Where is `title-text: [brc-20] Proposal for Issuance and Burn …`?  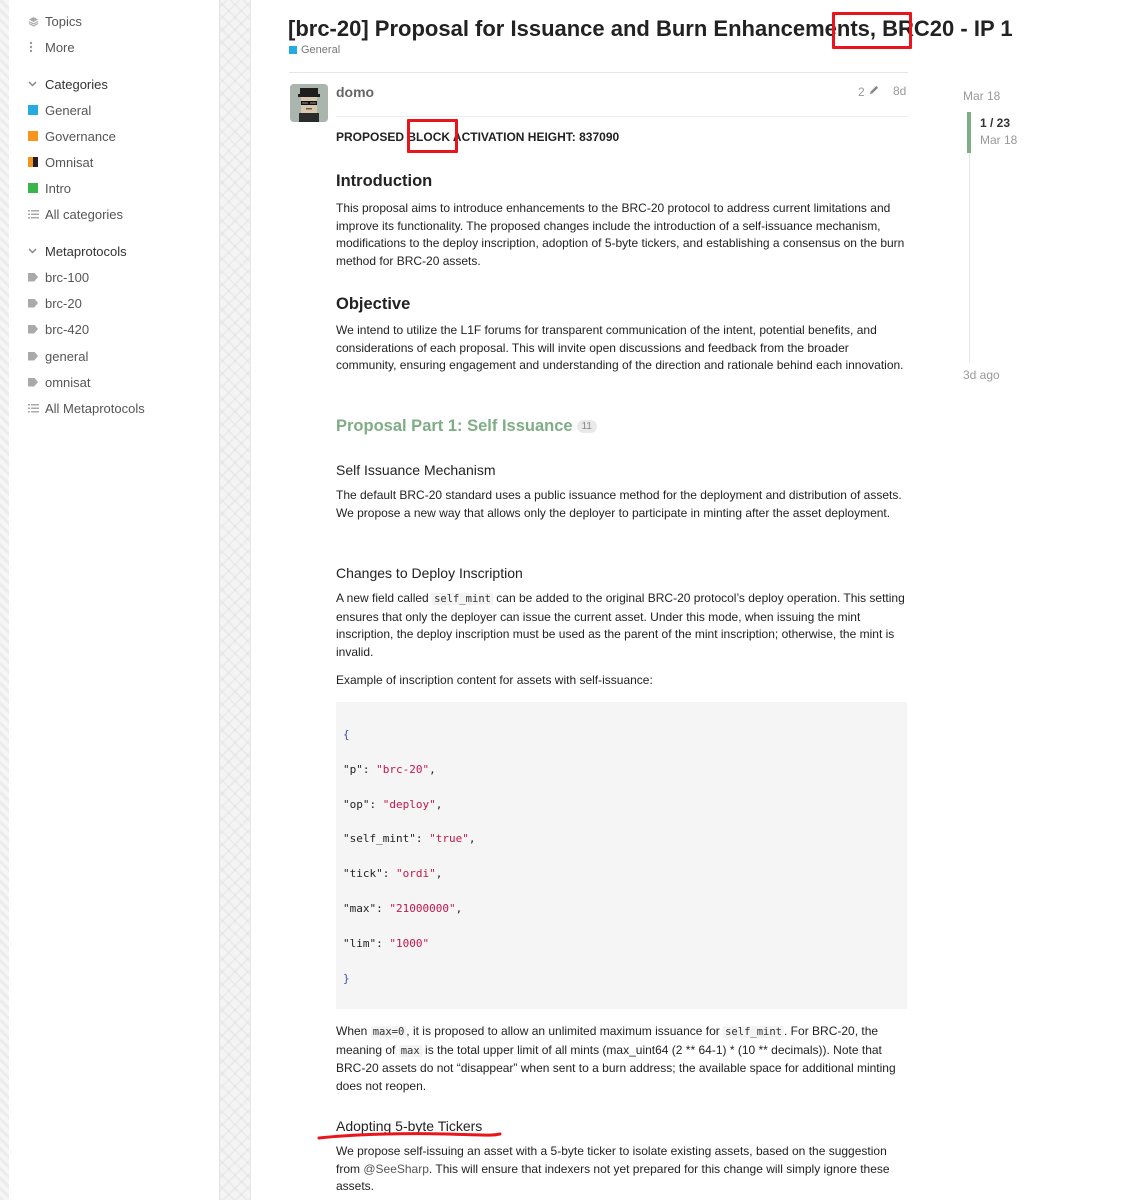
title-text: [brc-20] Proposal for Issuance and Burn … is located at coordinates (585, 28).